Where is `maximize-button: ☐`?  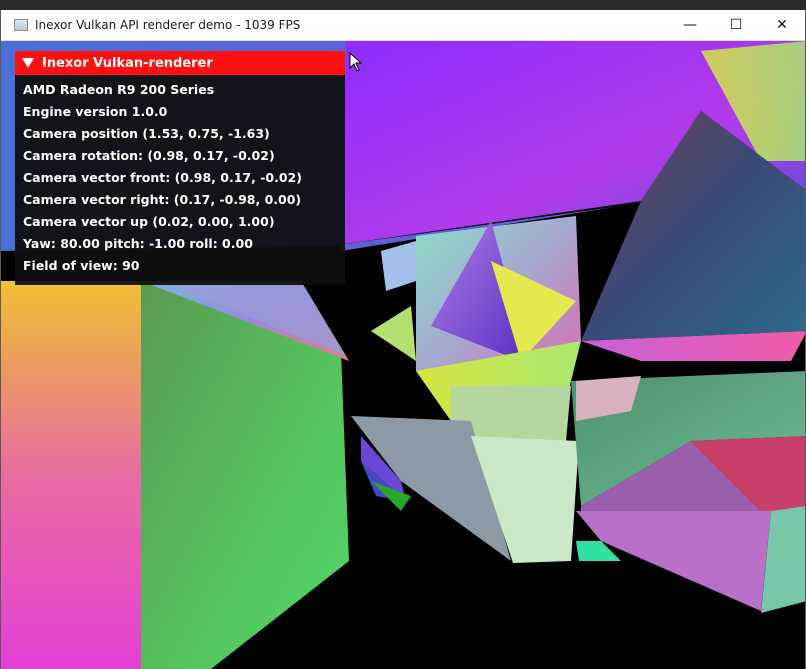 maximize-button: ☐ is located at coordinates (736, 25).